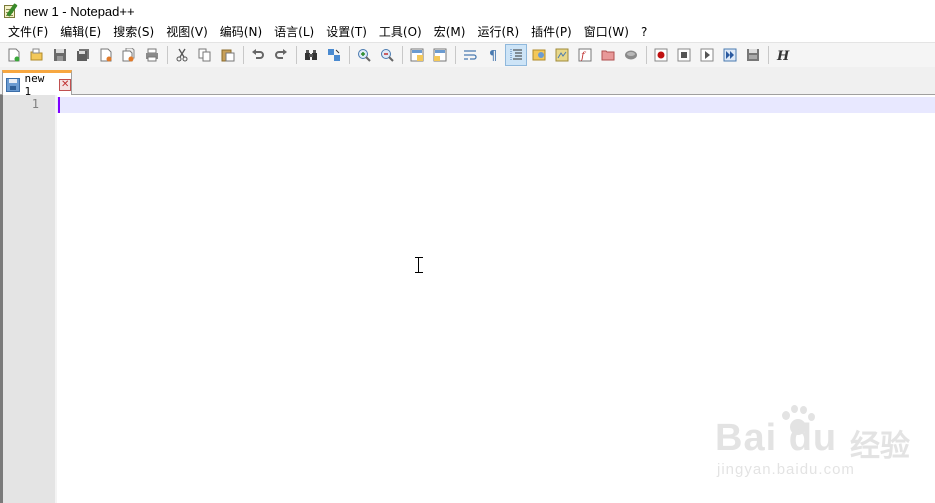 Image resolution: width=935 pixels, height=503 pixels. Describe the element at coordinates (35, 104) in the screenshot. I see `line-number: 1` at that location.